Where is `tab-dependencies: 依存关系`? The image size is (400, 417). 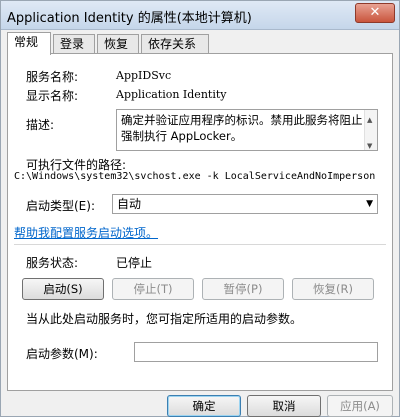 tab-dependencies: 依存关系 is located at coordinates (175, 44).